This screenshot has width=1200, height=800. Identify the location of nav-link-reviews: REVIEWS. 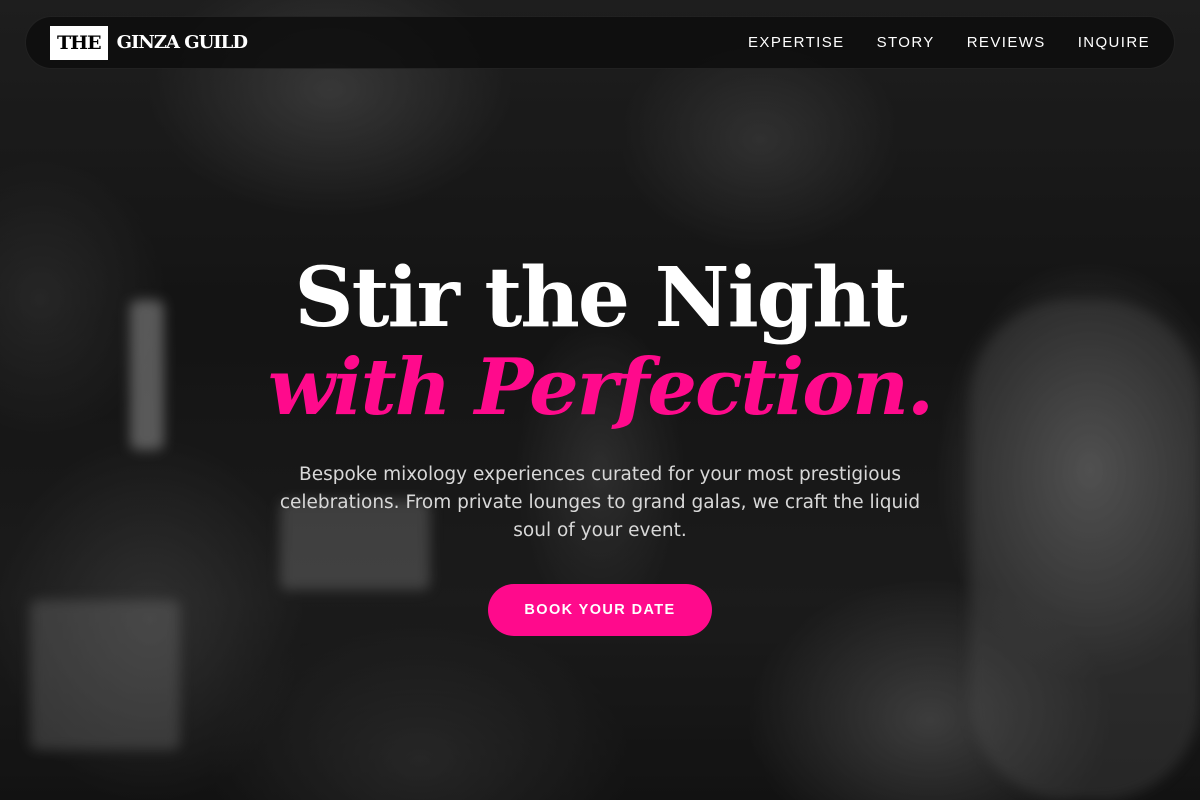
(1006, 42).